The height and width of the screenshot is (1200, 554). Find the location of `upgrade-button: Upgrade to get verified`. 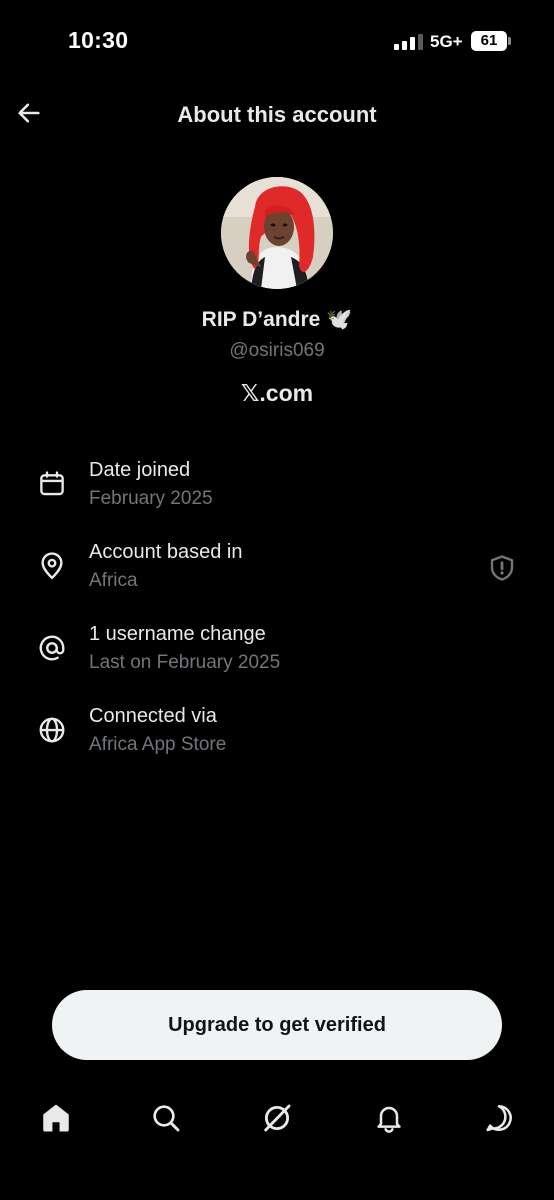

upgrade-button: Upgrade to get verified is located at coordinates (277, 1025).